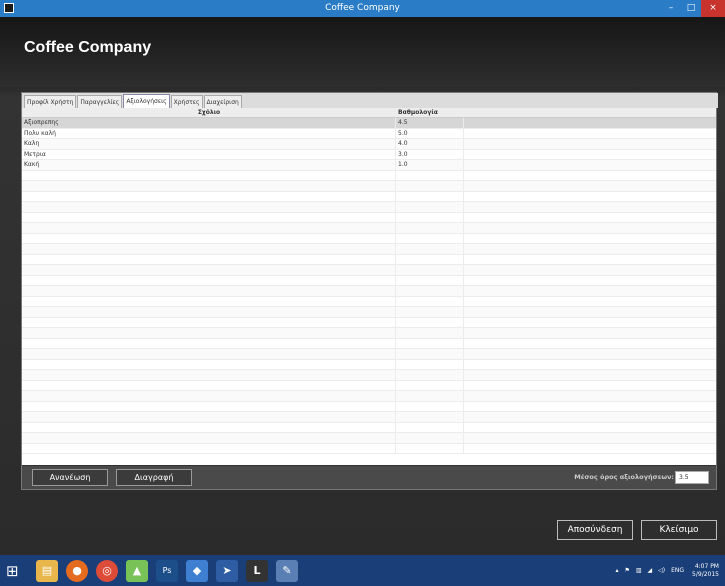 The width and height of the screenshot is (725, 586). What do you see at coordinates (430, 165) in the screenshot?
I see `cell-rating: 1.0` at bounding box center [430, 165].